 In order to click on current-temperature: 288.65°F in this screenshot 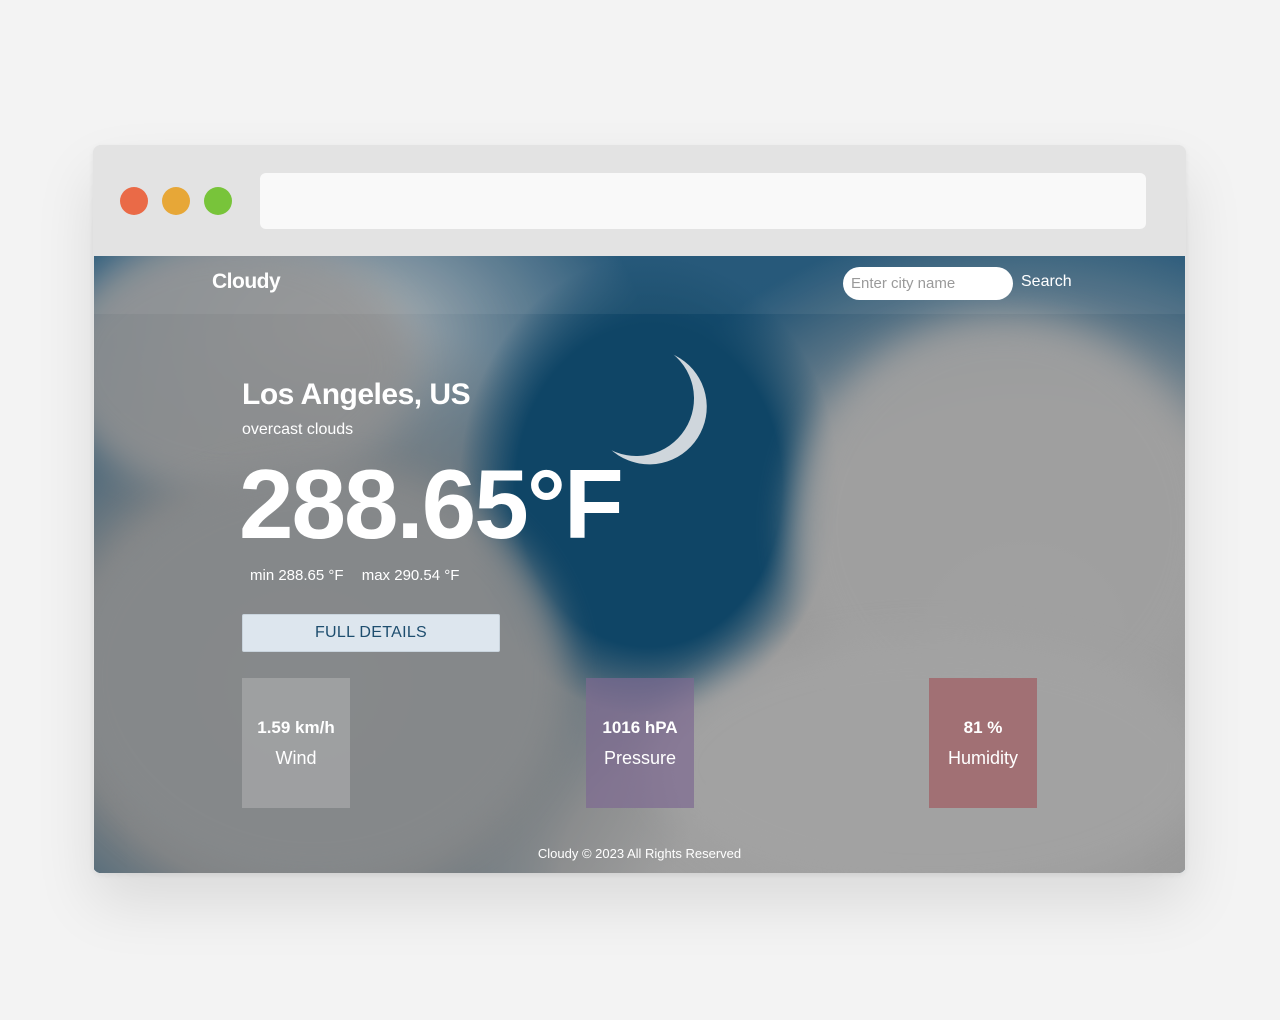, I will do `click(431, 504)`.